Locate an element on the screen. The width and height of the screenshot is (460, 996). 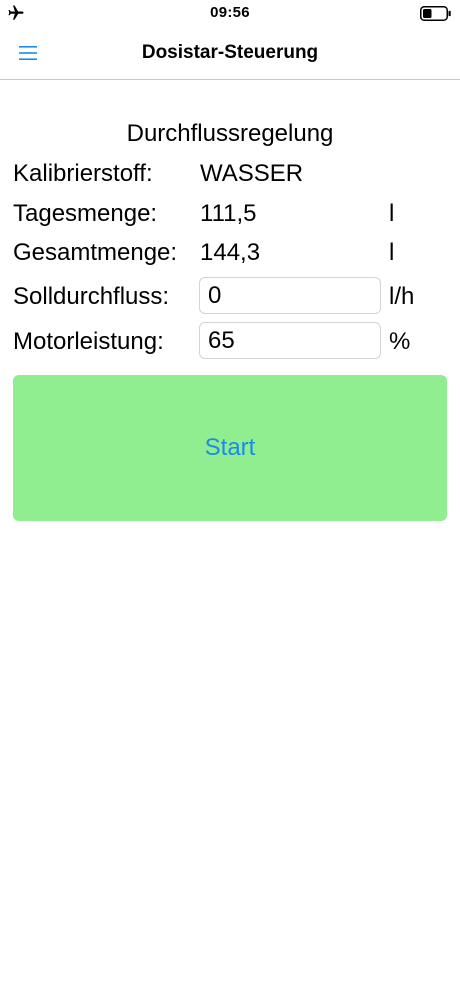
solldurchfluss-input is located at coordinates (290, 295).